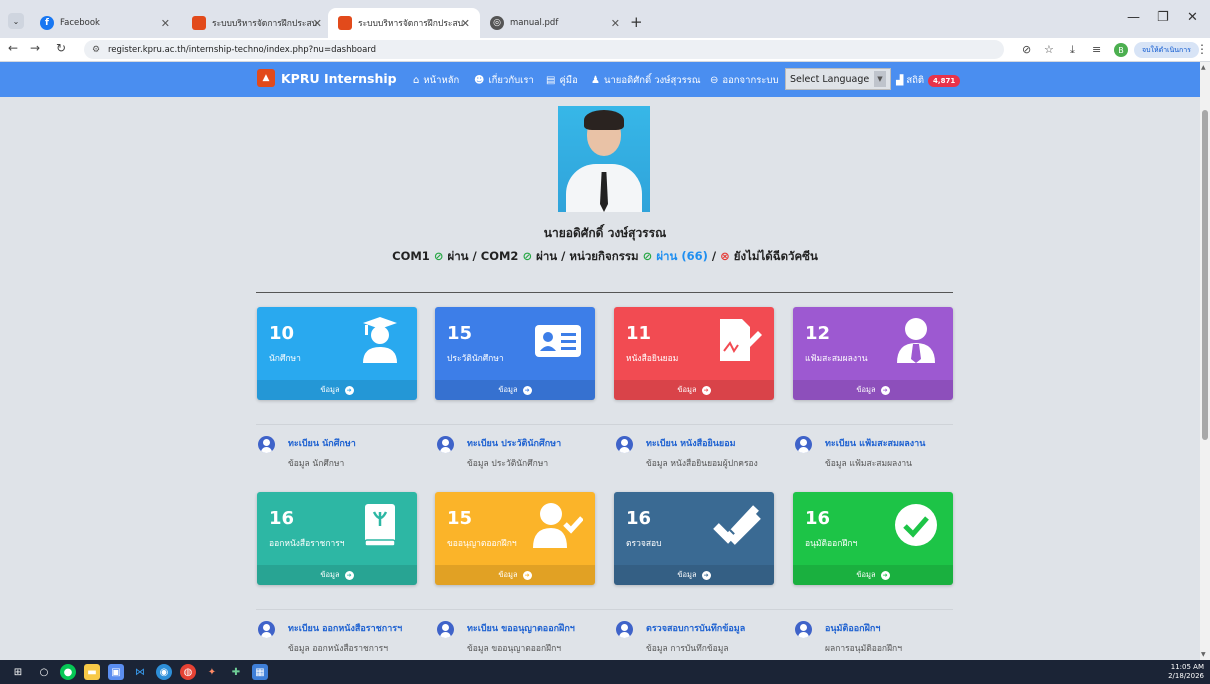  What do you see at coordinates (1072, 50) in the screenshot?
I see `download-icon: ⤓` at bounding box center [1072, 50].